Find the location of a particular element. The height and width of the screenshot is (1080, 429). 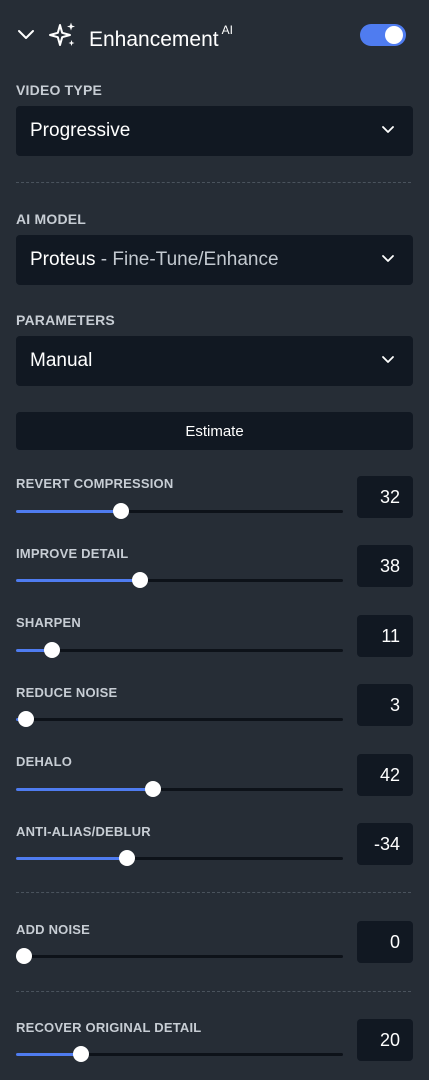

section-title-text: Enhancement is located at coordinates (154, 39).